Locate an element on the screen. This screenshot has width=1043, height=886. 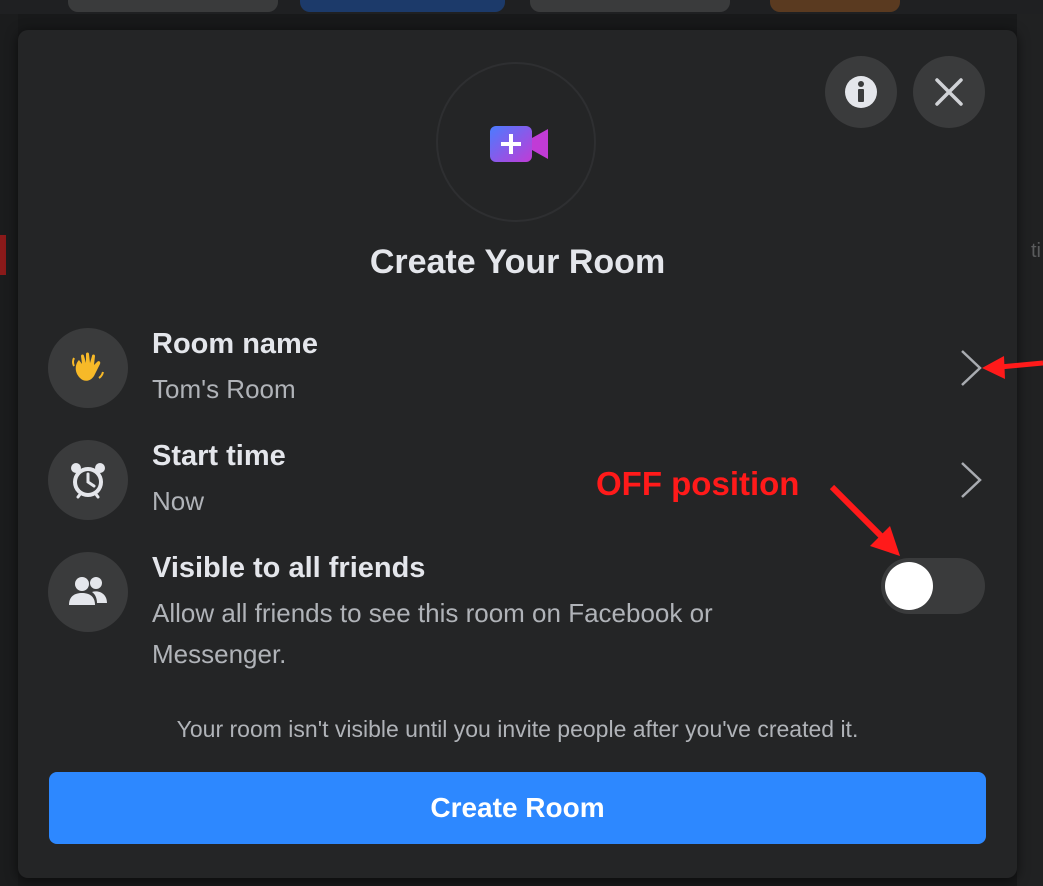
hero-circle is located at coordinates (516, 142).